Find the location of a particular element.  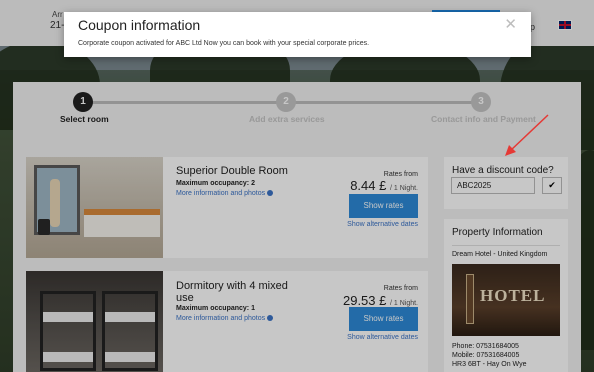

annotation-arrow-icon is located at coordinates (527, 135).